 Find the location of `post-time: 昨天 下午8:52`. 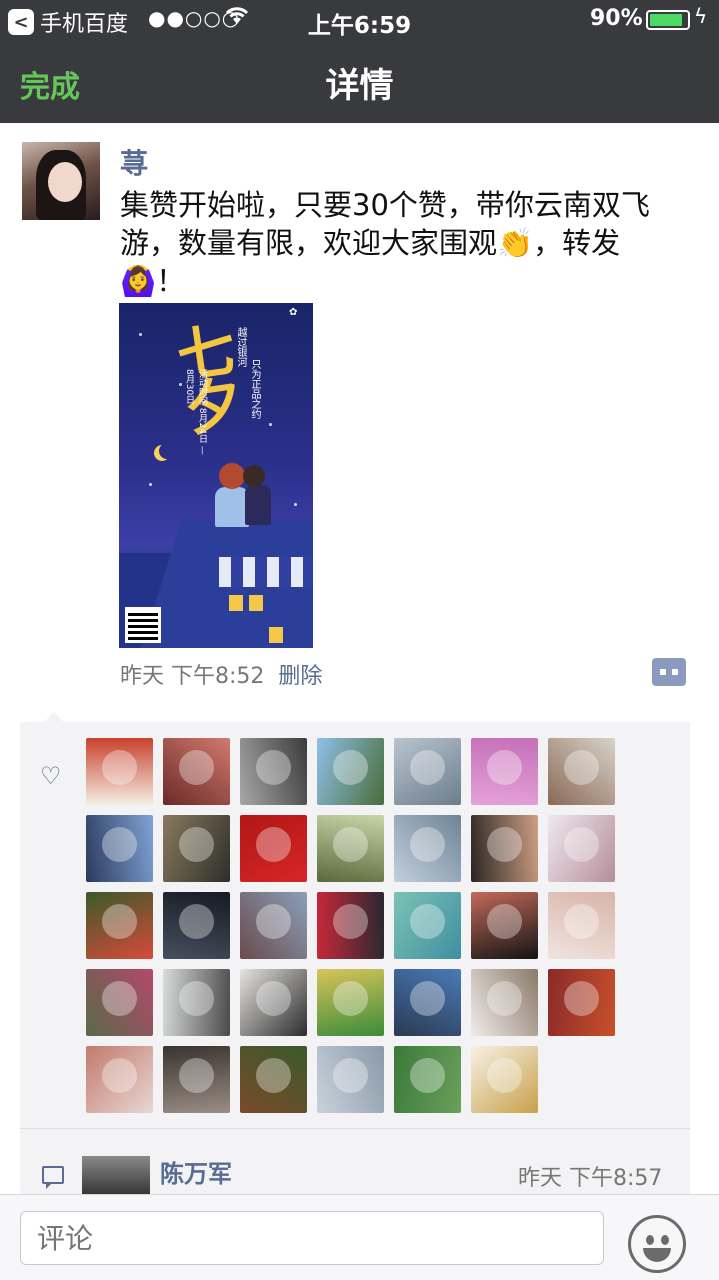

post-time: 昨天 下午8:52 is located at coordinates (192, 676).